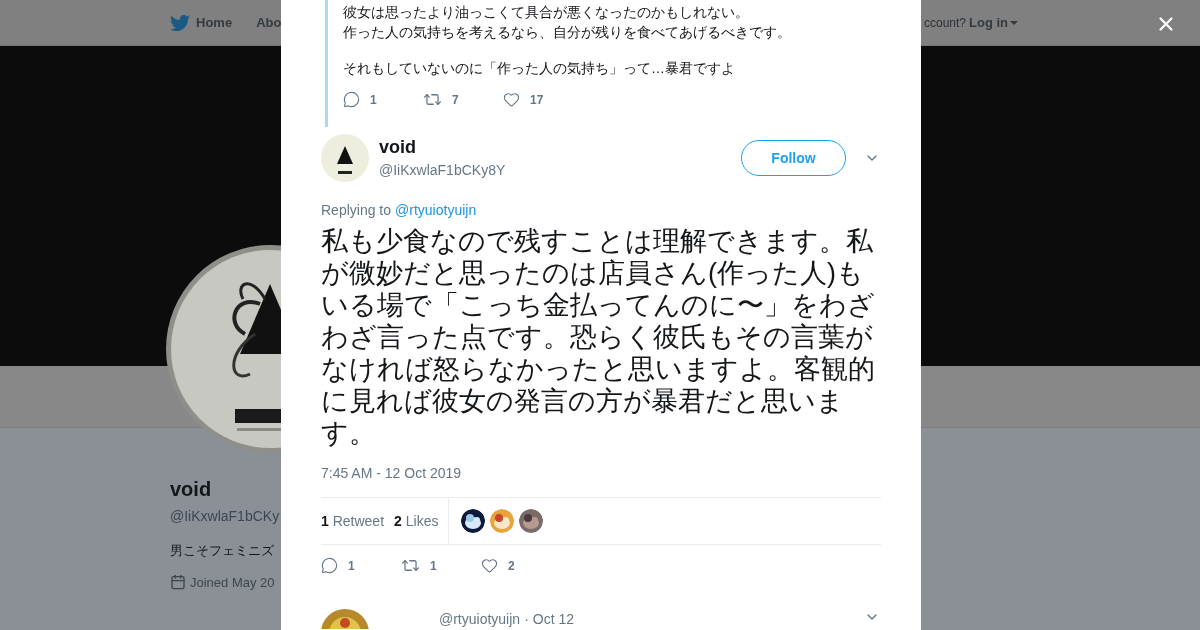 The width and height of the screenshot is (1200, 630). I want to click on nav-link: Abo, so click(269, 22).